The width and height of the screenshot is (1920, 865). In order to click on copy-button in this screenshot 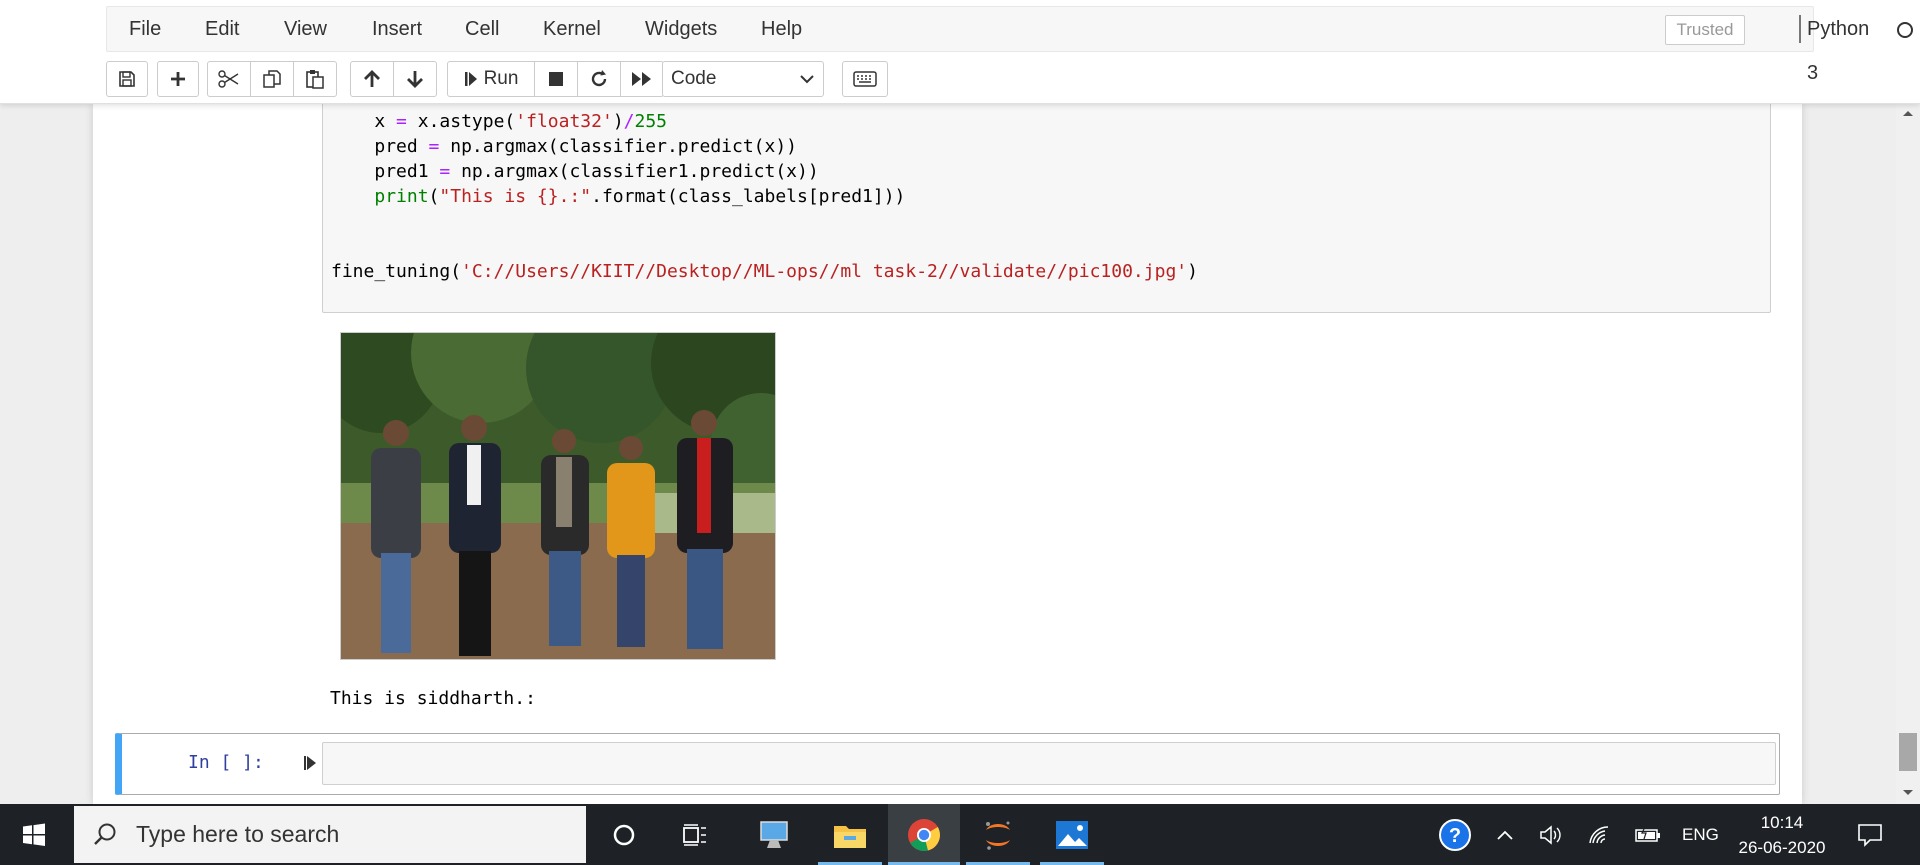, I will do `click(272, 79)`.